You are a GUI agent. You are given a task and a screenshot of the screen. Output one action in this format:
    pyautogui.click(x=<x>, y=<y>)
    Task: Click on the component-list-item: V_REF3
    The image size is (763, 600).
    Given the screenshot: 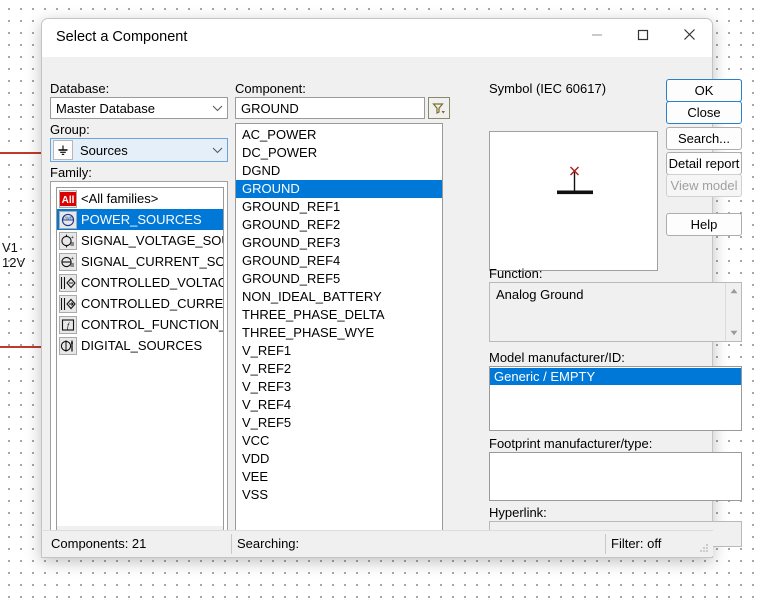 What is the action you would take?
    pyautogui.click(x=339, y=387)
    